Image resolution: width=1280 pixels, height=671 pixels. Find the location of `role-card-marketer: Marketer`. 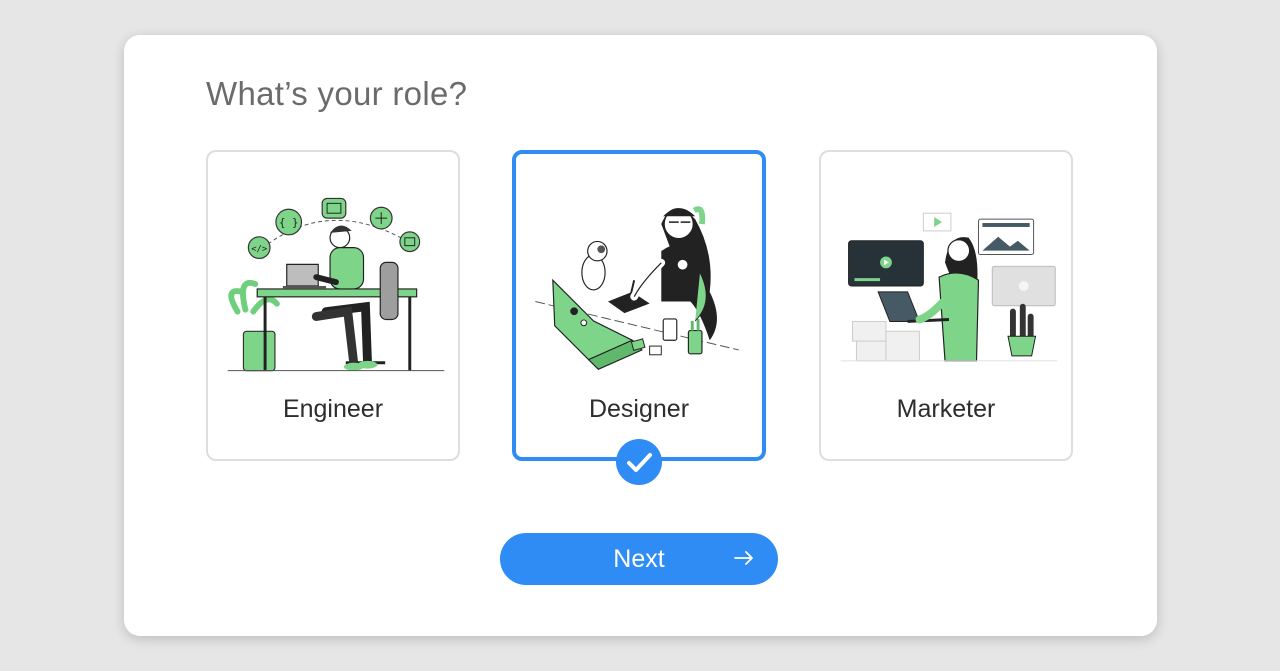

role-card-marketer: Marketer is located at coordinates (946, 305).